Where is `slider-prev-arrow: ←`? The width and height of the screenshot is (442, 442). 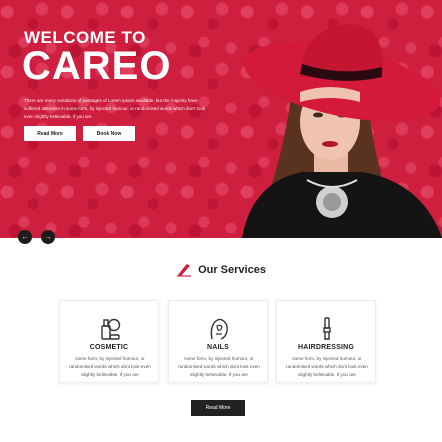
slider-prev-arrow: ← is located at coordinates (25, 237).